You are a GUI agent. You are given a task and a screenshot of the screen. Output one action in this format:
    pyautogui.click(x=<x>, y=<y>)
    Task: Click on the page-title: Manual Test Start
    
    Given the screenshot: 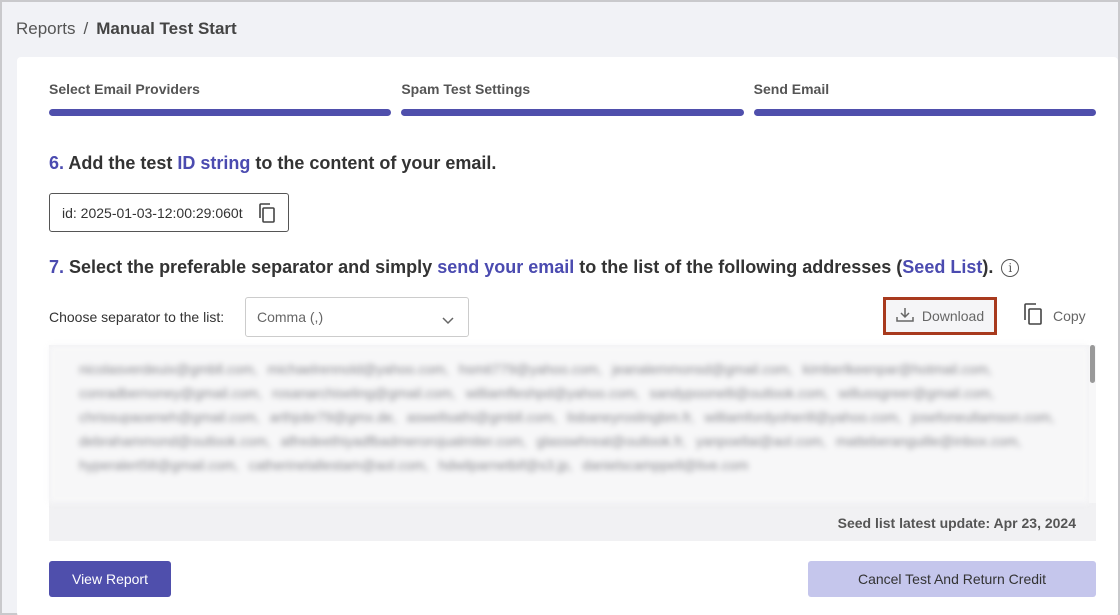 What is the action you would take?
    pyautogui.click(x=166, y=28)
    